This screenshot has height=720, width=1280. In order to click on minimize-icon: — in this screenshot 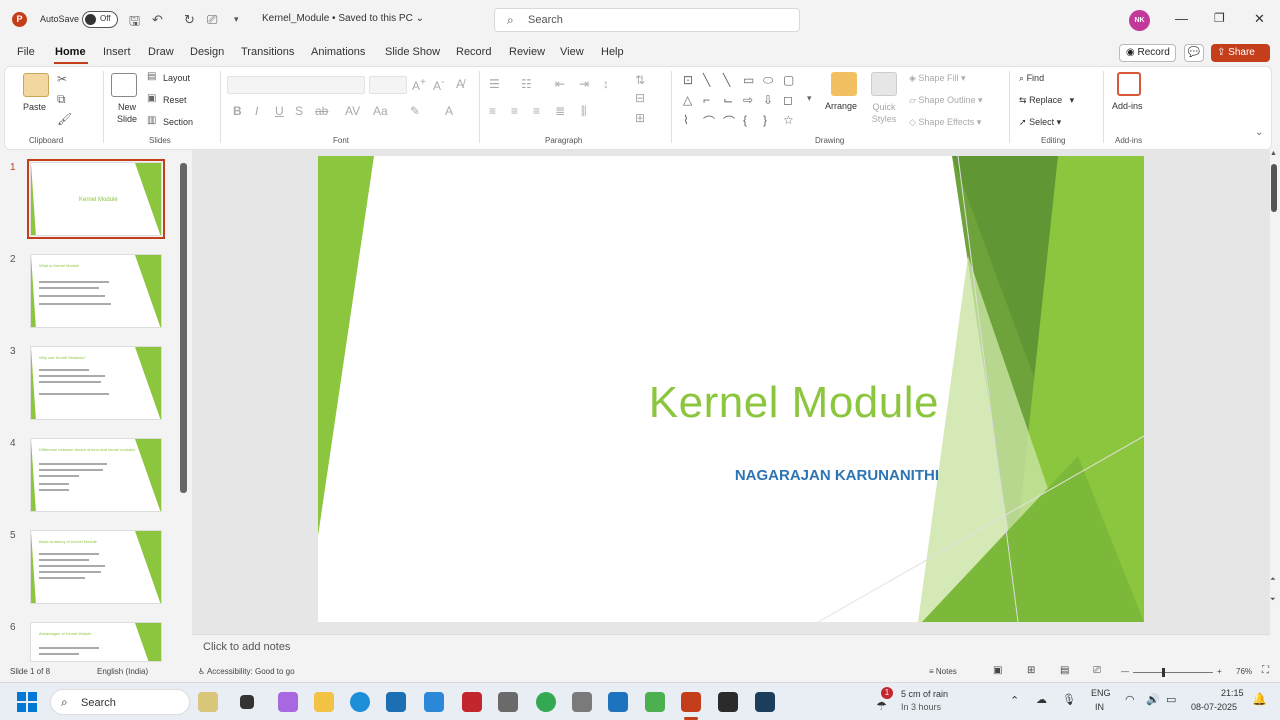, I will do `click(1181, 18)`.